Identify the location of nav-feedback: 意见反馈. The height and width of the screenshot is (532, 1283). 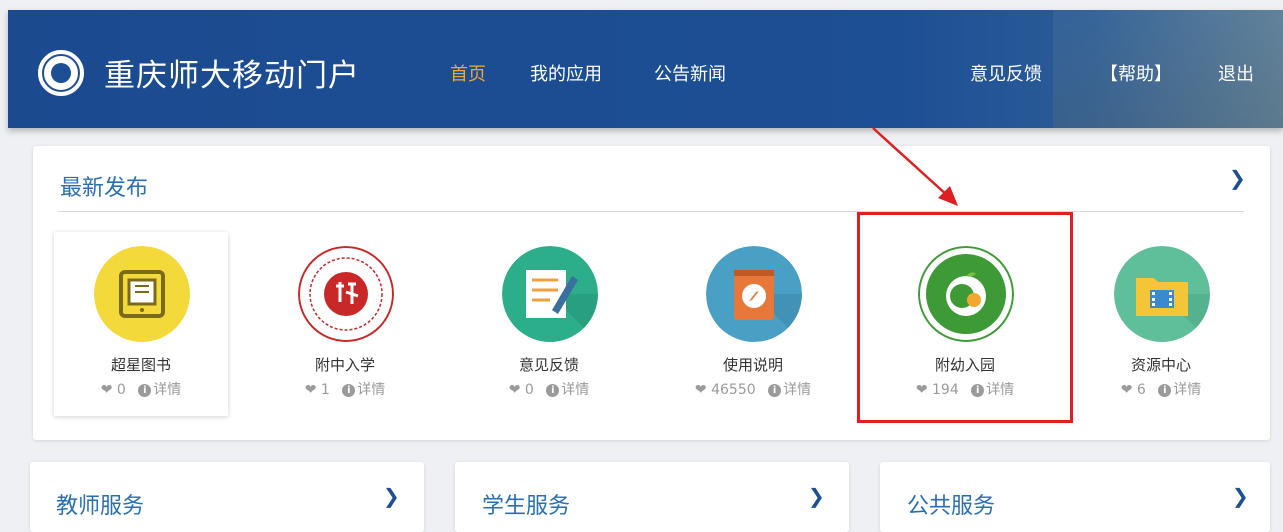
(1006, 73).